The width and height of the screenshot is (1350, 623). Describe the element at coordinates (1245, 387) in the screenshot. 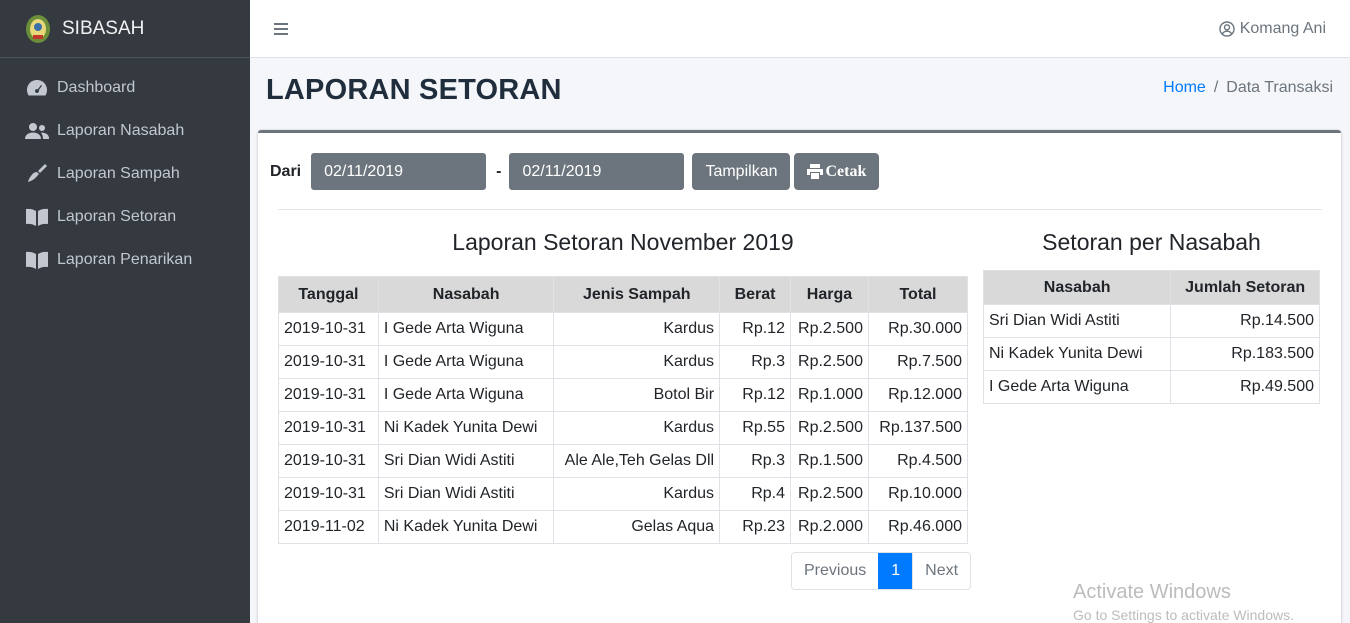

I see `cell-amount: Rp.49.500` at that location.